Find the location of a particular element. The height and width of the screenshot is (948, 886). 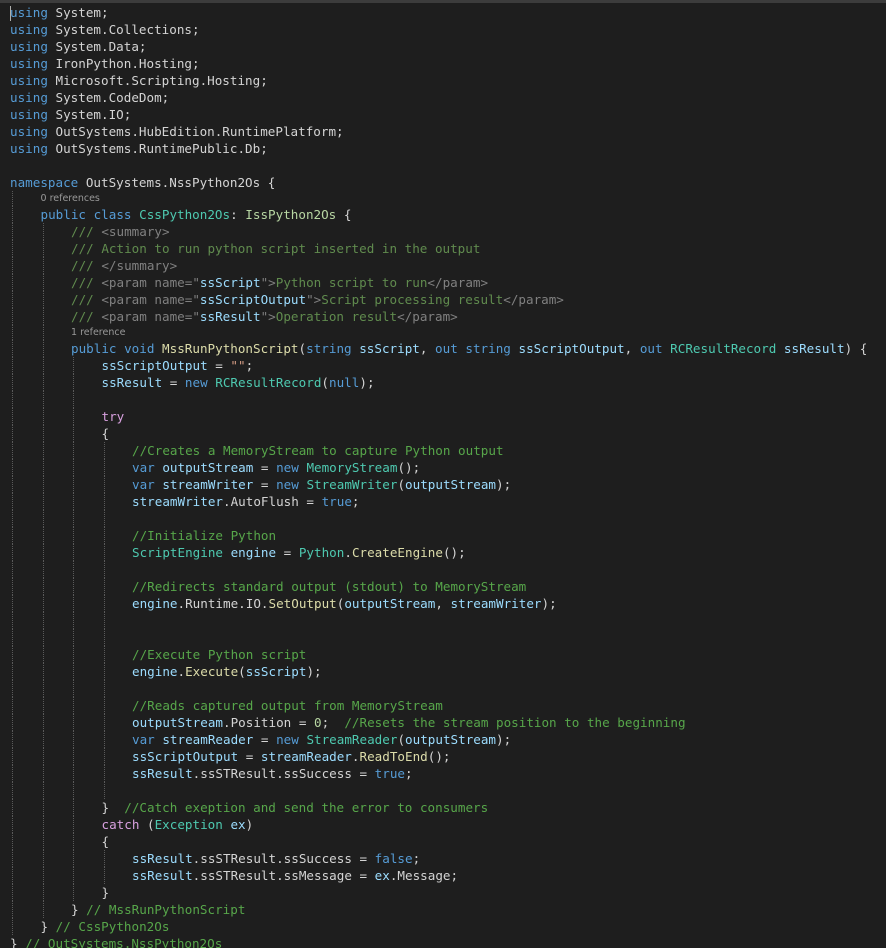

line-content: } is located at coordinates (106, 892).